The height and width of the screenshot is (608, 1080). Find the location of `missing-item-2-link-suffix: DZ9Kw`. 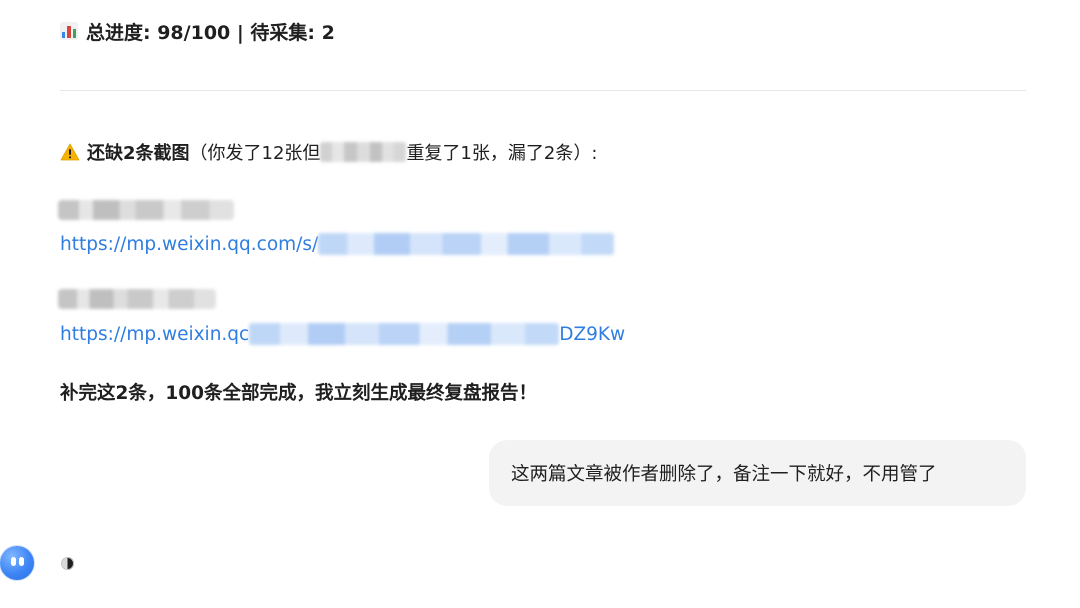

missing-item-2-link-suffix: DZ9Kw is located at coordinates (592, 334).